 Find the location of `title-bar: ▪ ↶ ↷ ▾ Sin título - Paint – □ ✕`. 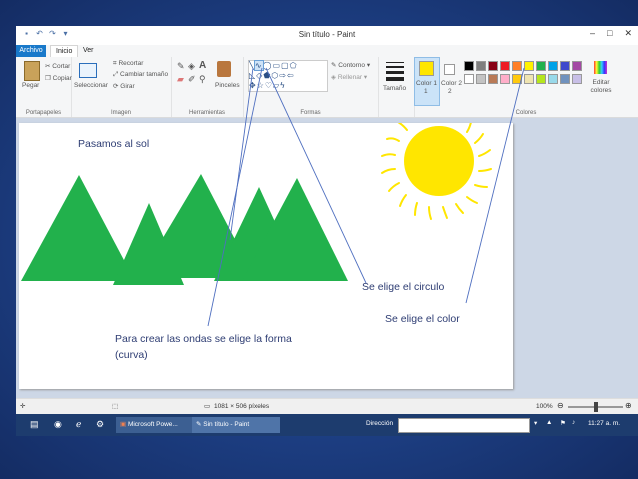

title-bar: ▪ ↶ ↷ ▾ Sin título - Paint – □ ✕ is located at coordinates (327, 35).